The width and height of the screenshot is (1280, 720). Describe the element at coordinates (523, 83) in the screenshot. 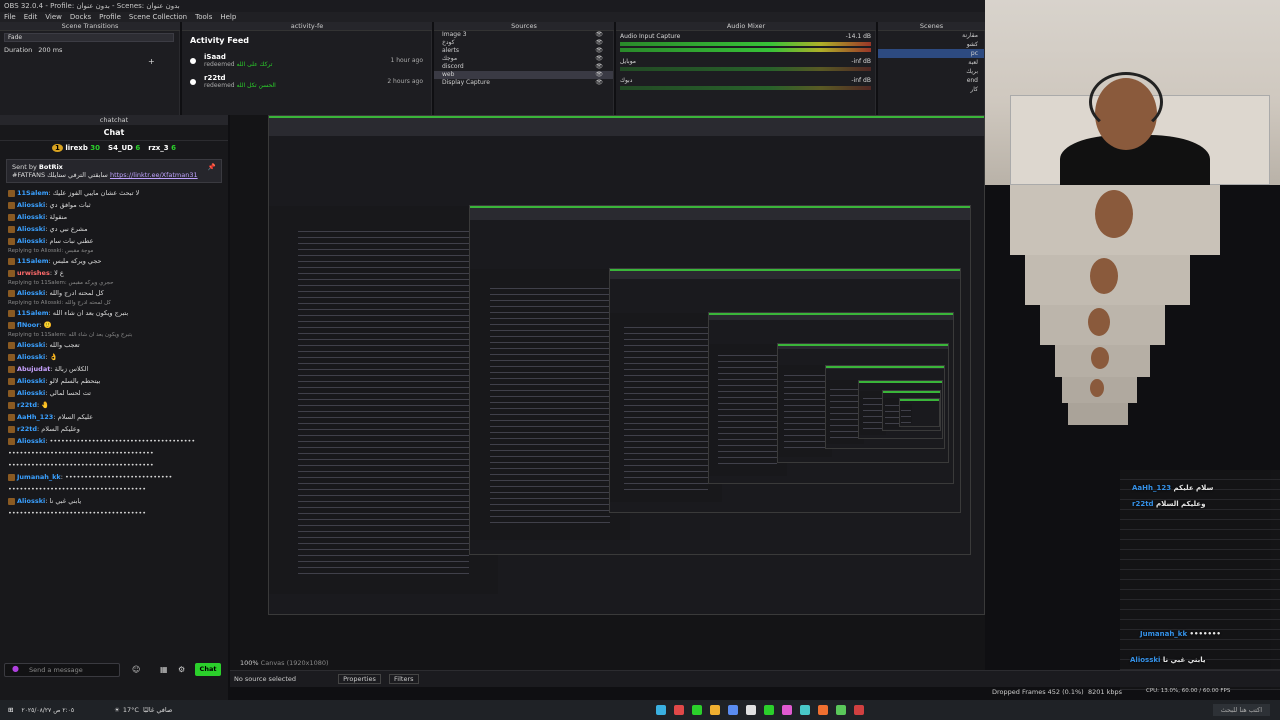

I see `source-item: Display Capture 👁` at that location.